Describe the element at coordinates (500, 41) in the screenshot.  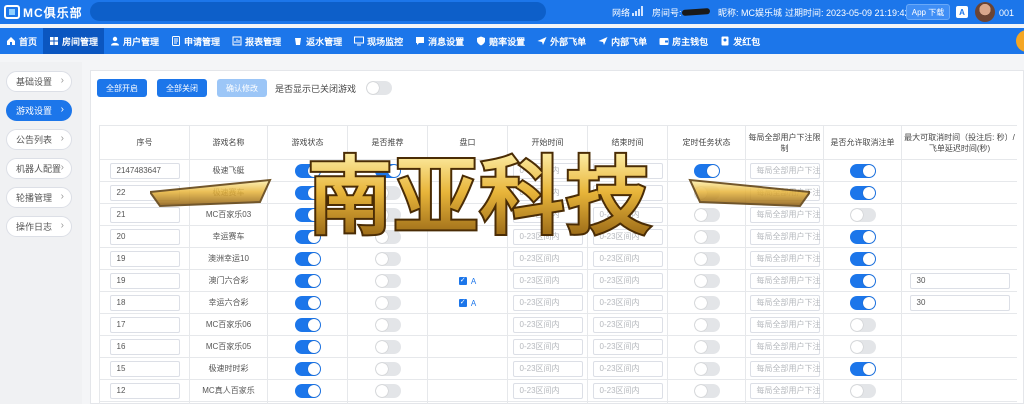
I see `nav-item-8: 赔率设置` at that location.